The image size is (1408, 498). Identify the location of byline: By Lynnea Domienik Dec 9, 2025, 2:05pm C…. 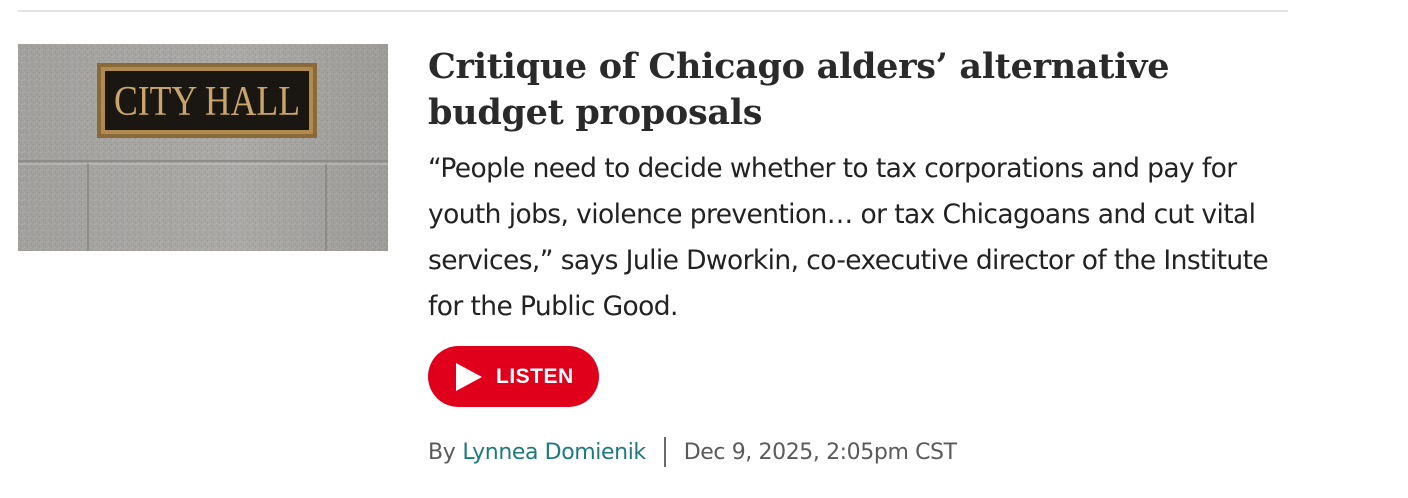
(692, 452).